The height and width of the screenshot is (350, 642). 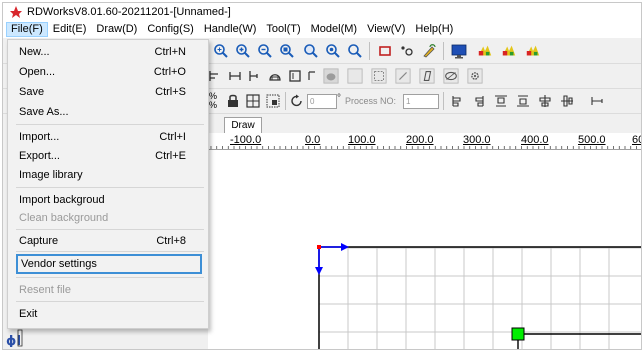 What do you see at coordinates (385, 51) in the screenshot?
I see `rectangle-tool-icon` at bounding box center [385, 51].